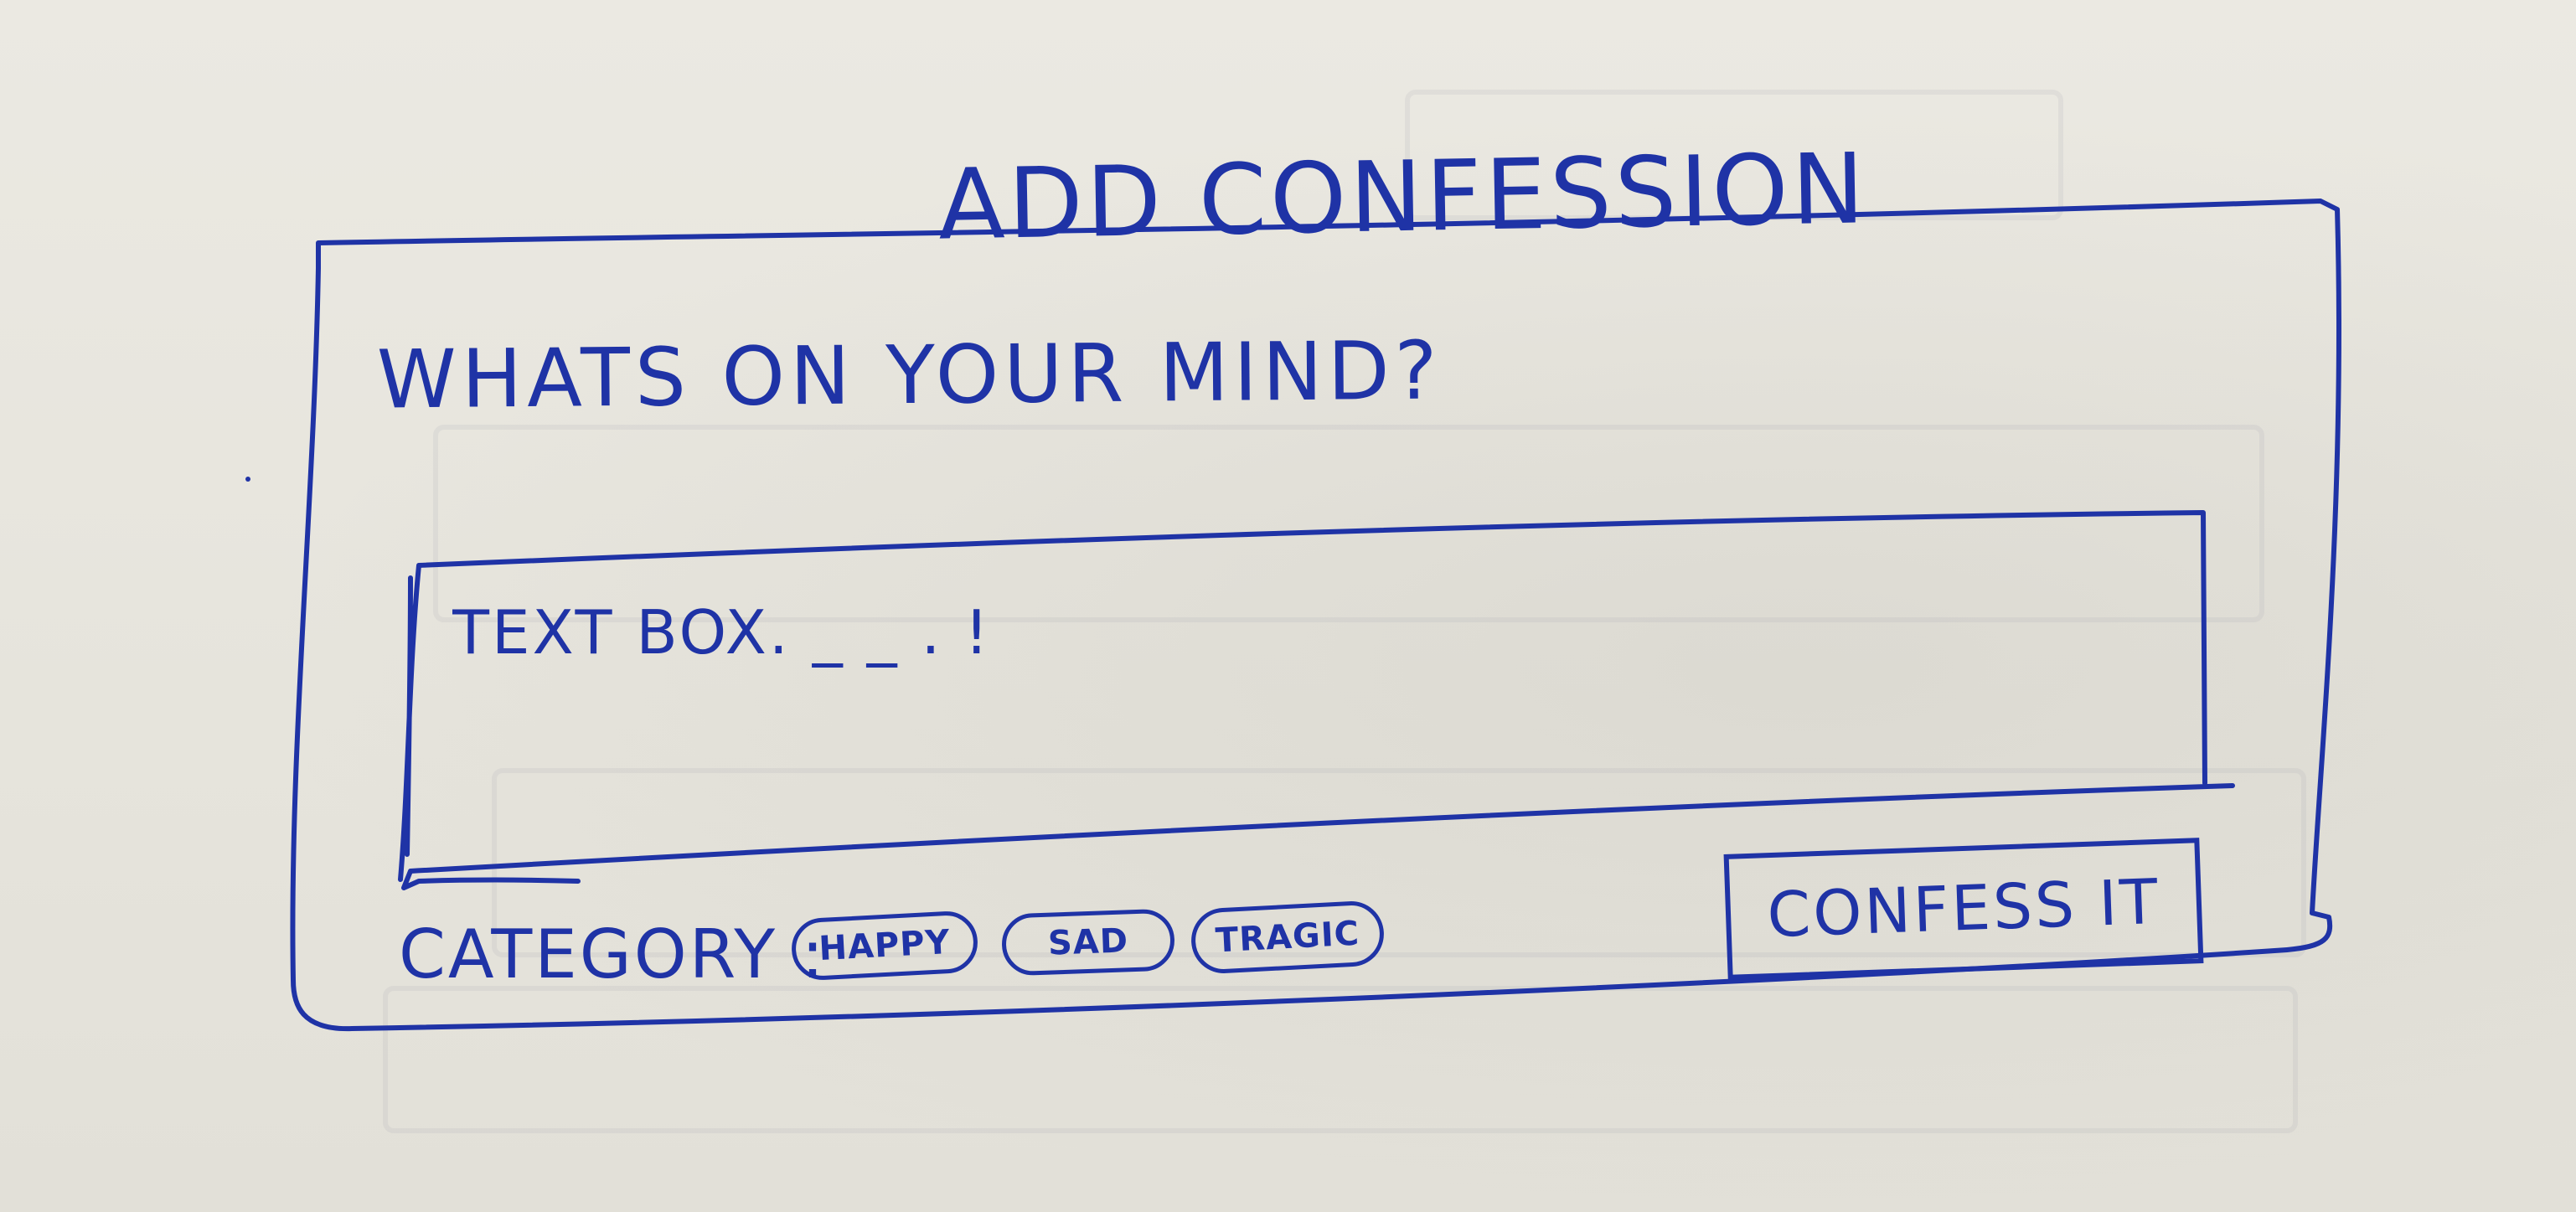  Describe the element at coordinates (1088, 943) in the screenshot. I see `category-chip-sad: SAD` at that location.